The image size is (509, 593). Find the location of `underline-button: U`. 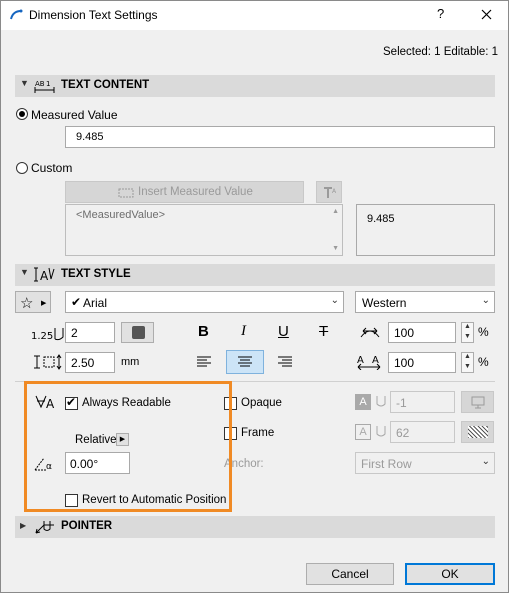

underline-button: U is located at coordinates (283, 331).